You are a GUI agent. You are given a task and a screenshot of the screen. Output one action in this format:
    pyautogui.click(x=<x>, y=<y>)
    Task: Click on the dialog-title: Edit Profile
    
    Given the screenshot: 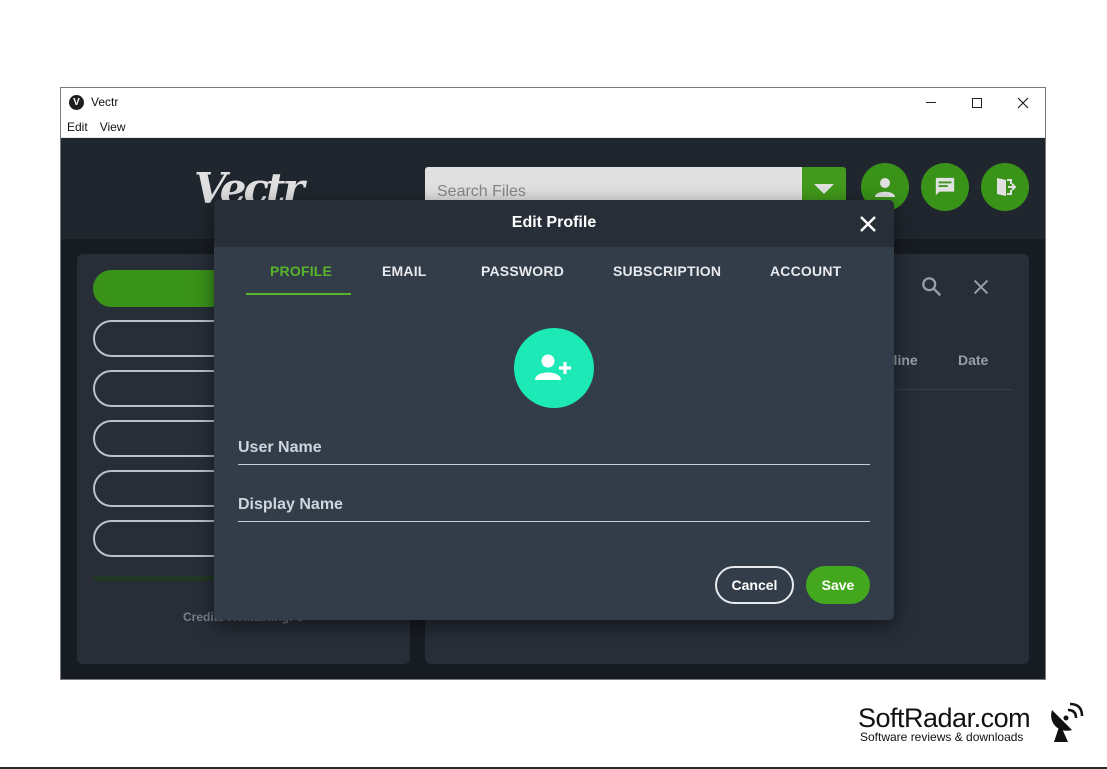 What is the action you would take?
    pyautogui.click(x=554, y=222)
    